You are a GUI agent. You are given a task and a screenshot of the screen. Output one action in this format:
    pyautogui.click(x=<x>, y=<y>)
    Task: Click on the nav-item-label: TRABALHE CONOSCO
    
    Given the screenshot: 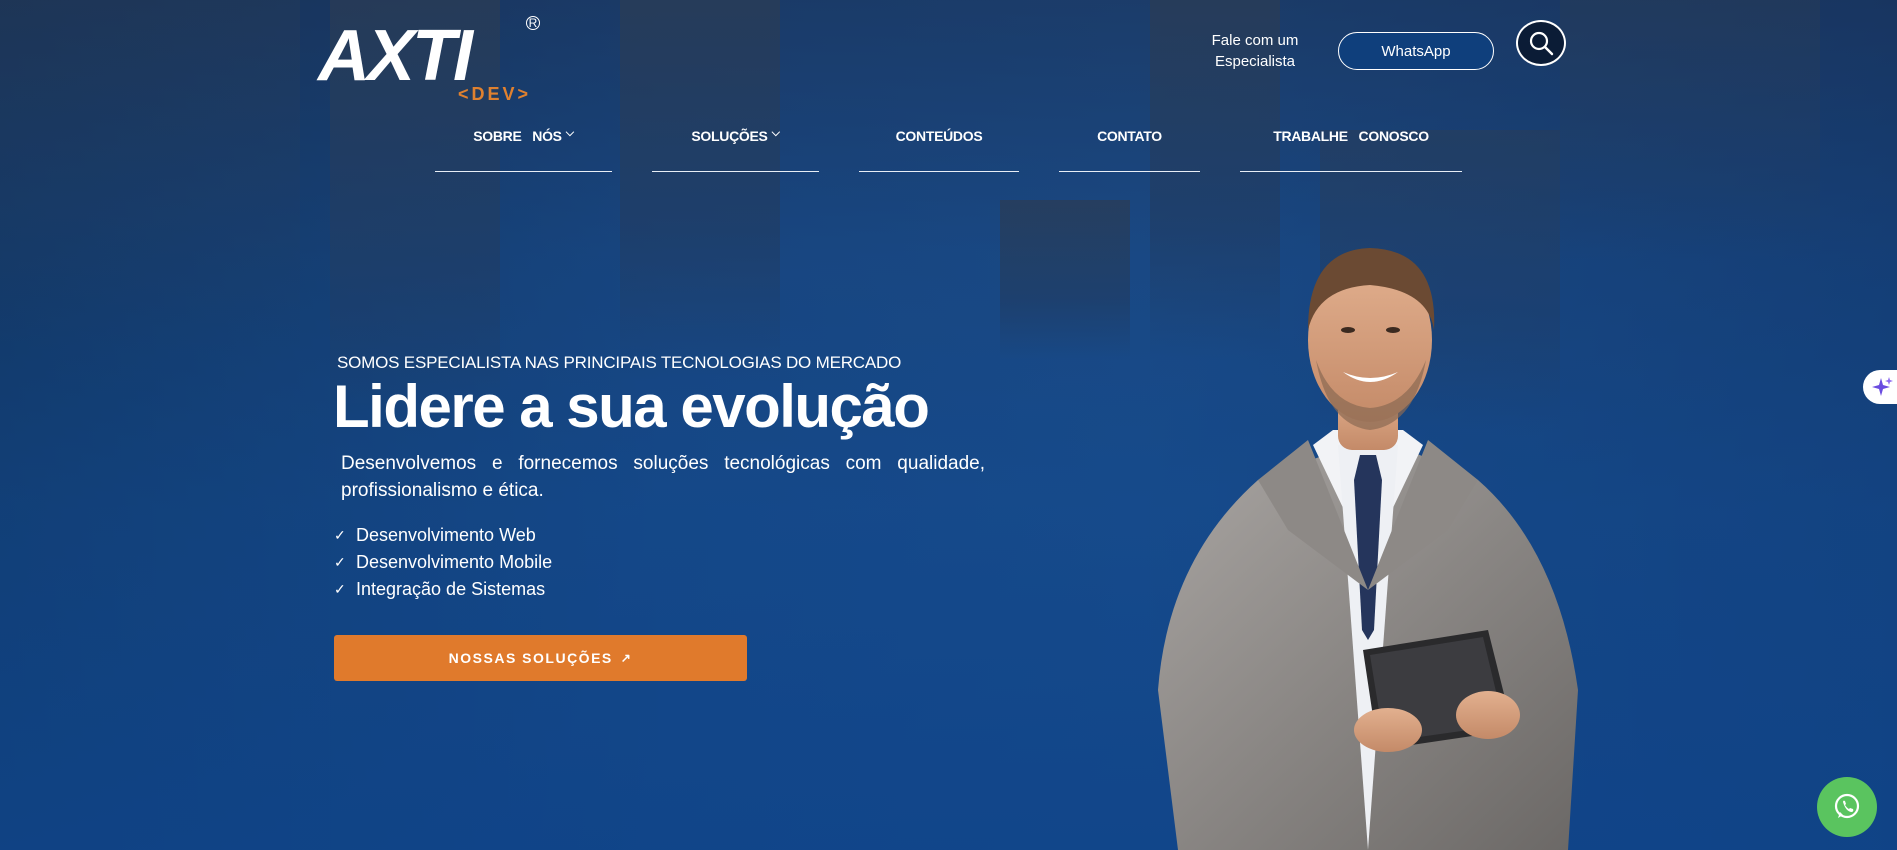 What is the action you would take?
    pyautogui.click(x=1351, y=136)
    